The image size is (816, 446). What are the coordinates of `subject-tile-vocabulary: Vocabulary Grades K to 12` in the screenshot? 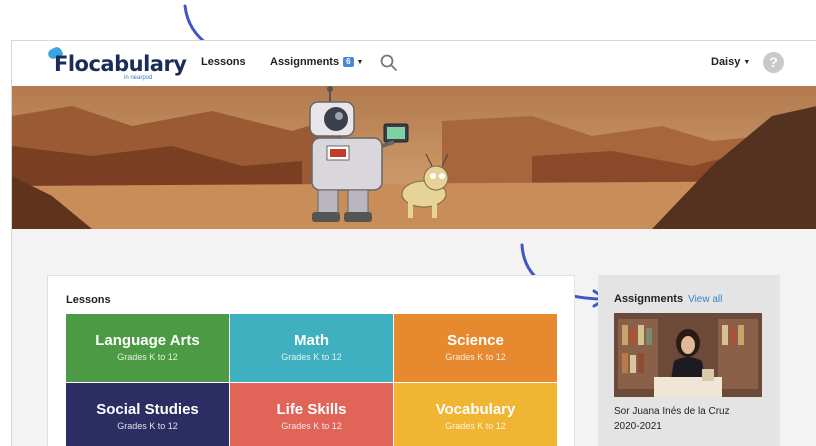 It's located at (475, 414).